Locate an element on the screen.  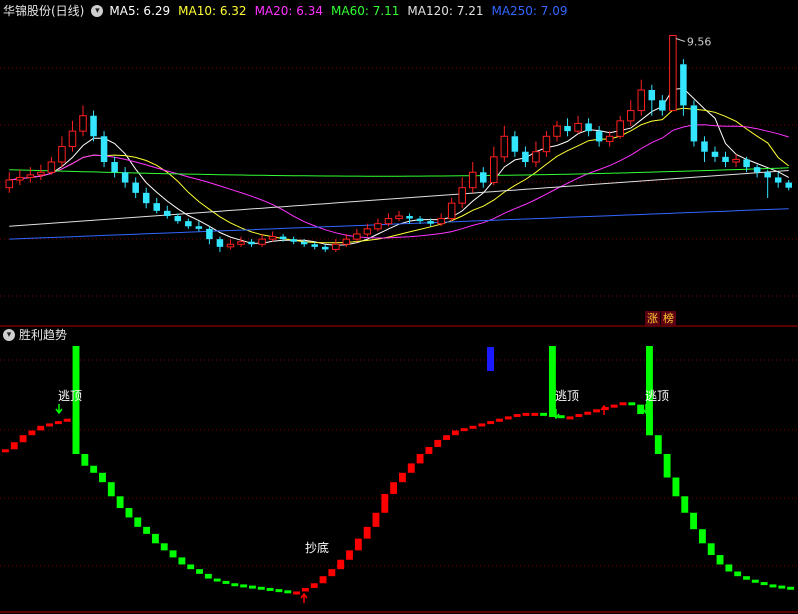
badge-list: 榜 is located at coordinates (668, 318).